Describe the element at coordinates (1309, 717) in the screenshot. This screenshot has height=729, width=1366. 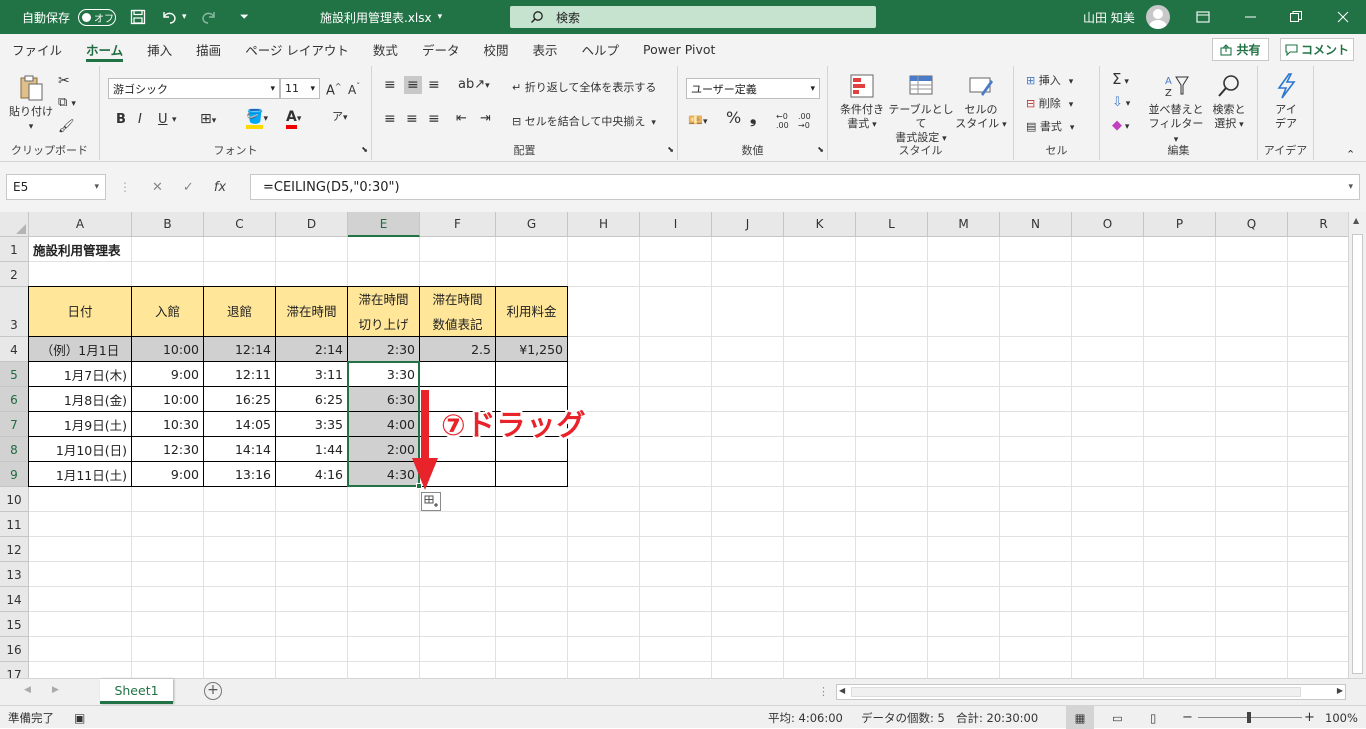
I see `zoom-in-icon: +` at that location.